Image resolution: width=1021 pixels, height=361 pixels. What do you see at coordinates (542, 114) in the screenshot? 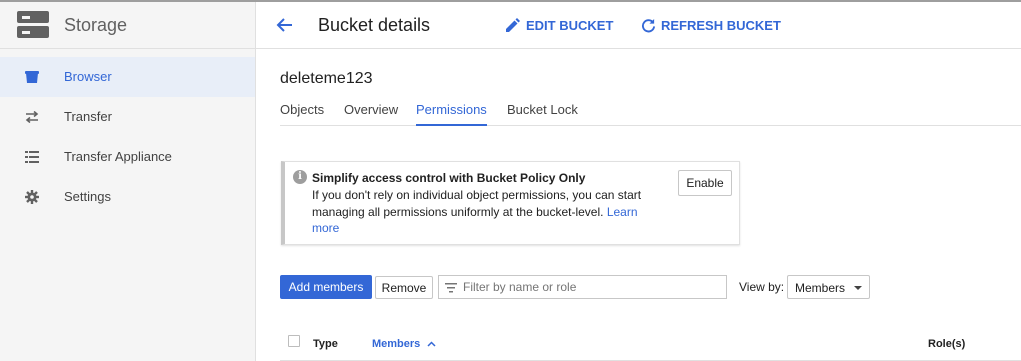
I see `tab-bucket-lock: Bucket Lock` at bounding box center [542, 114].